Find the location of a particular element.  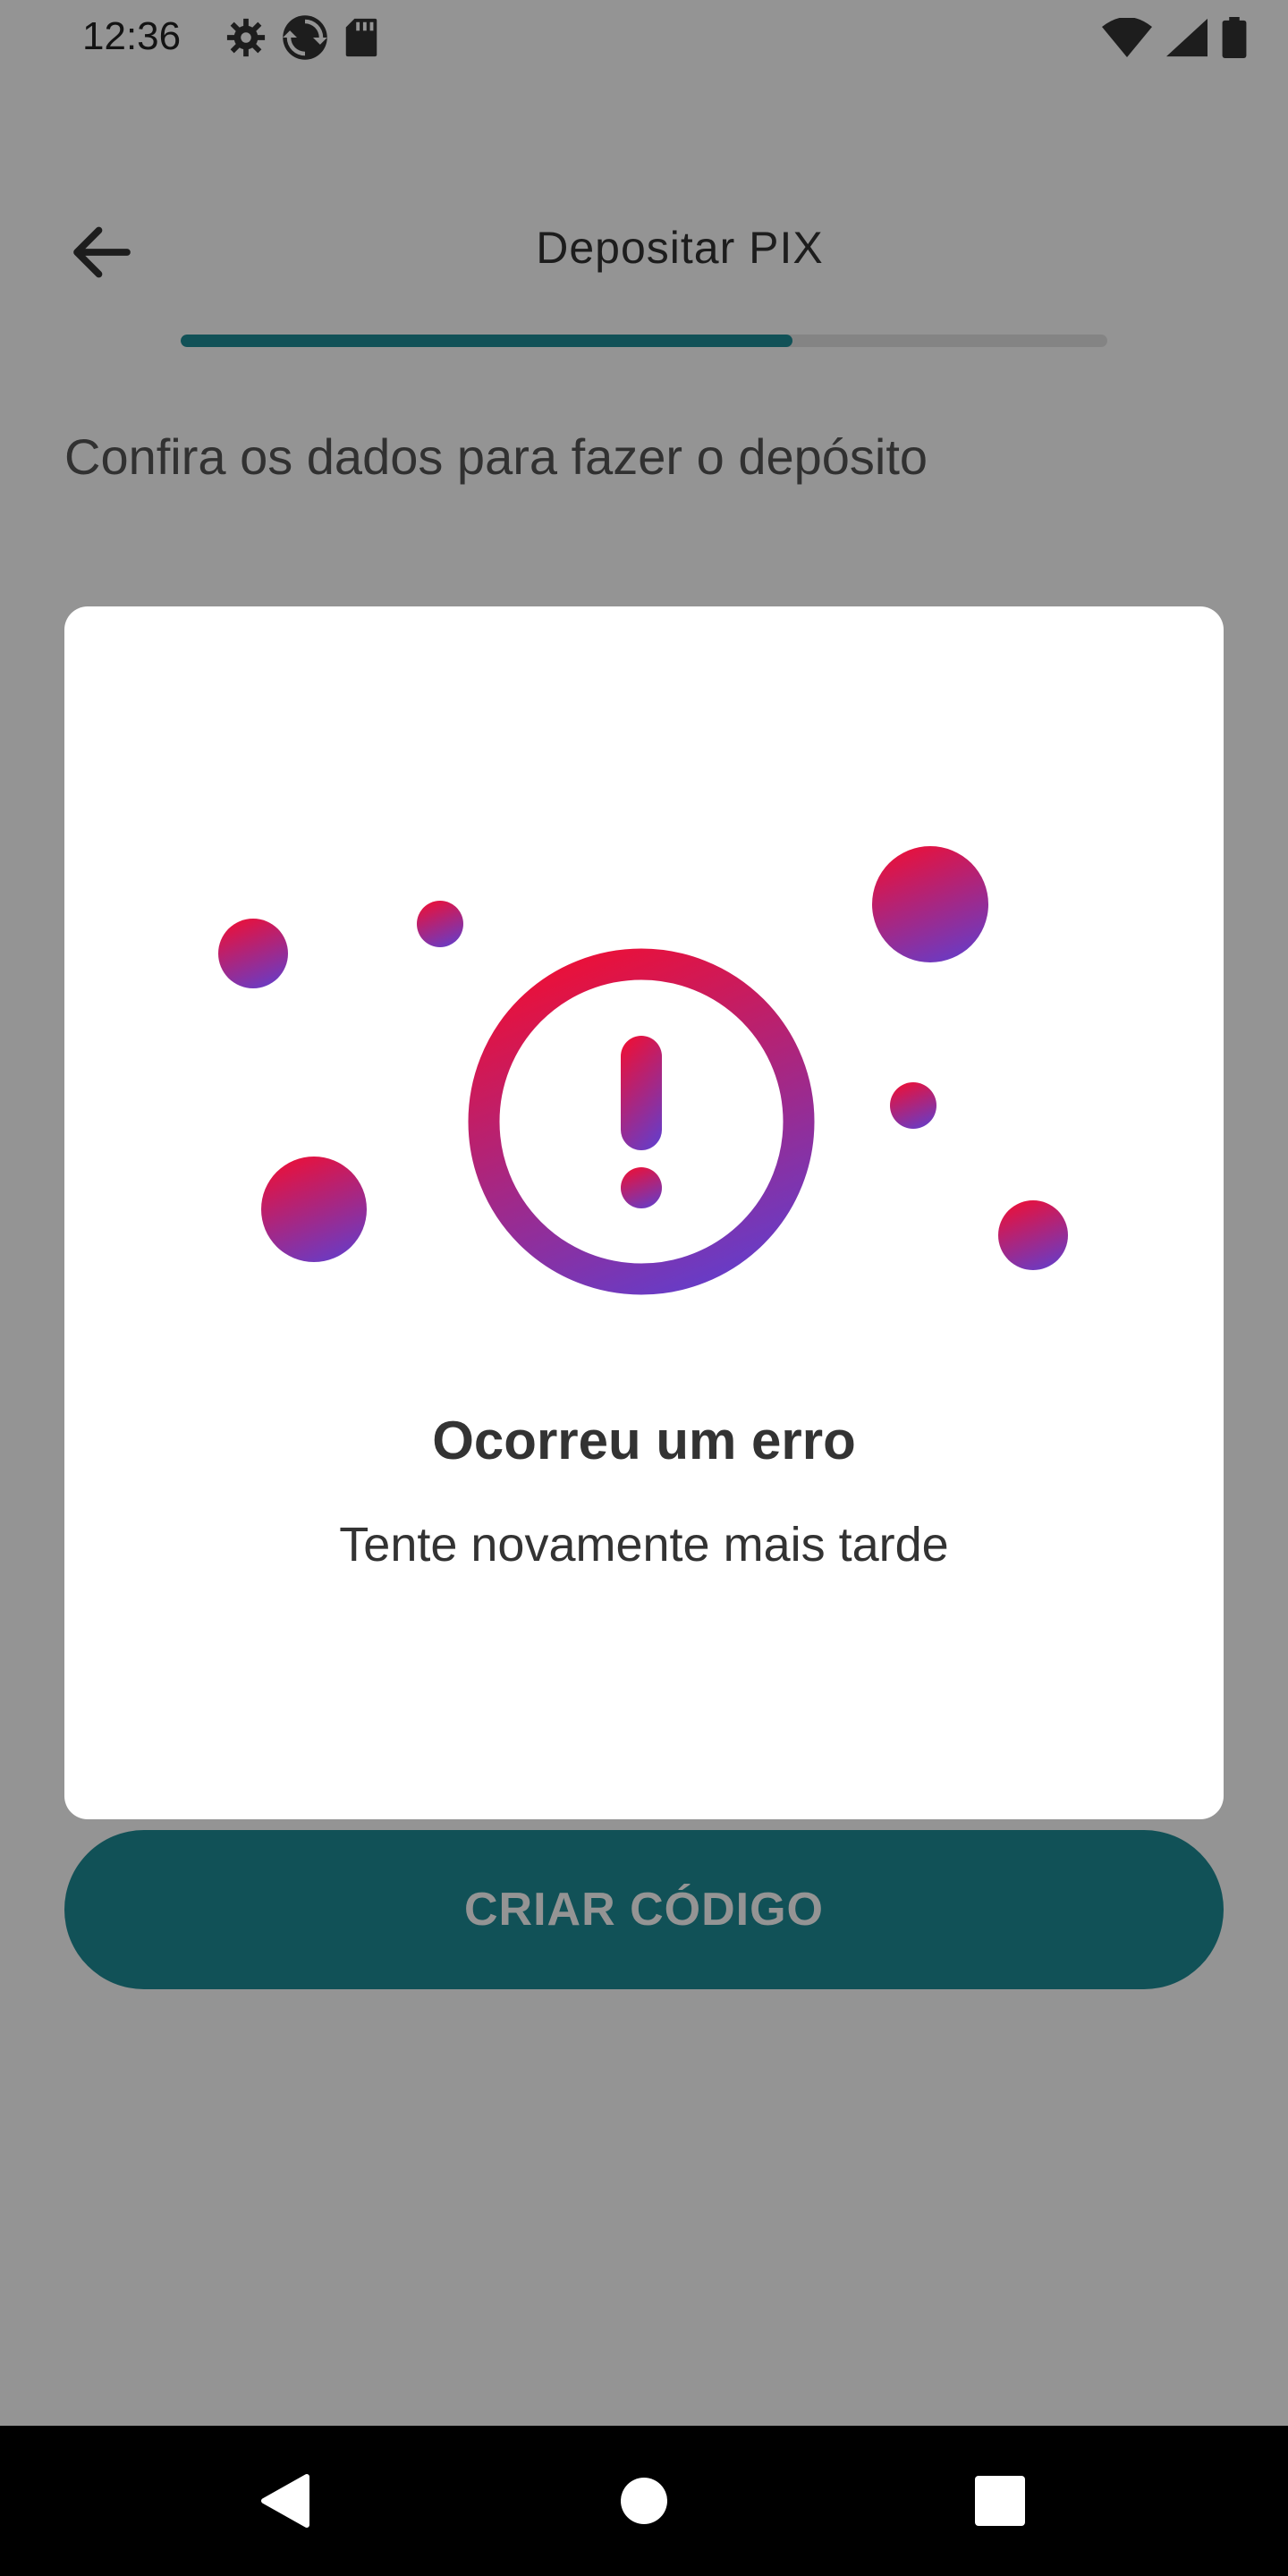

nav-recents-button is located at coordinates (1000, 2501).